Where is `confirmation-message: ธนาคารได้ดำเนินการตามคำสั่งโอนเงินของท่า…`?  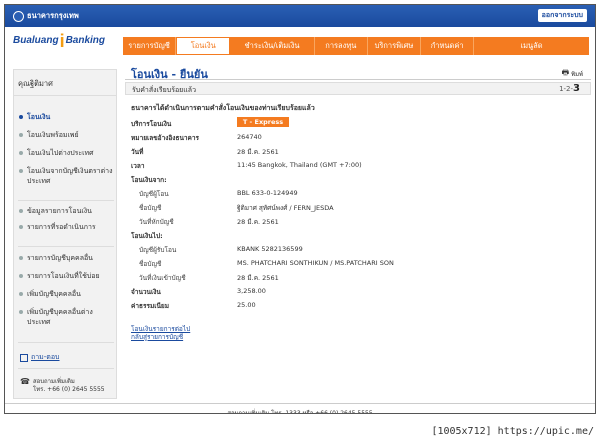 confirmation-message: ธนาคารได้ดำเนินการตามคำสั่งโอนเงินของท่า… is located at coordinates (223, 108).